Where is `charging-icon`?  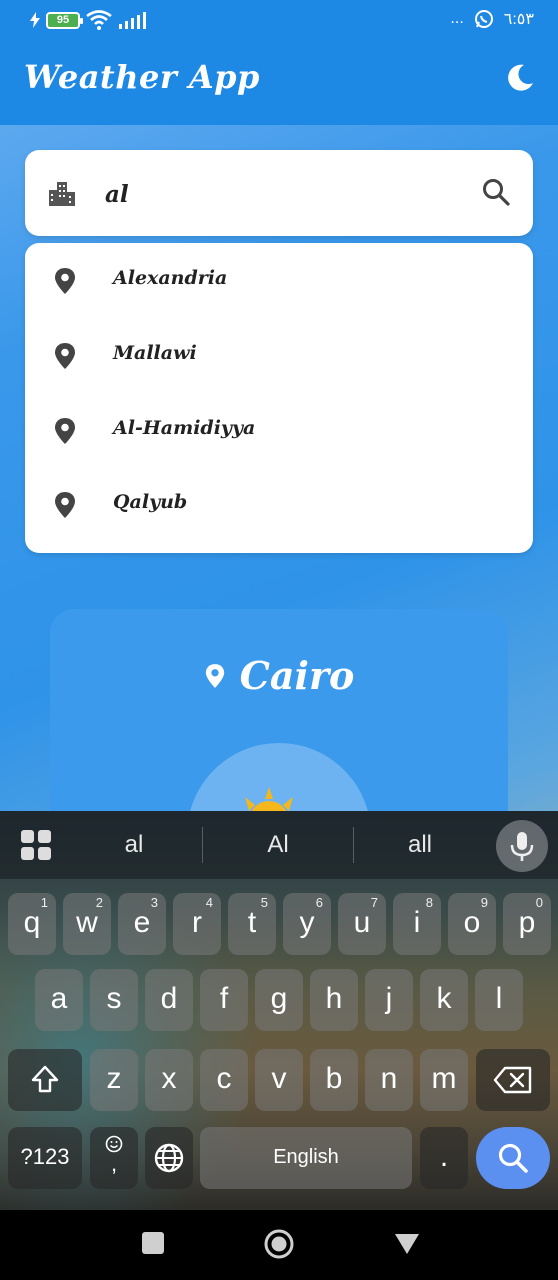
charging-icon is located at coordinates (35, 20).